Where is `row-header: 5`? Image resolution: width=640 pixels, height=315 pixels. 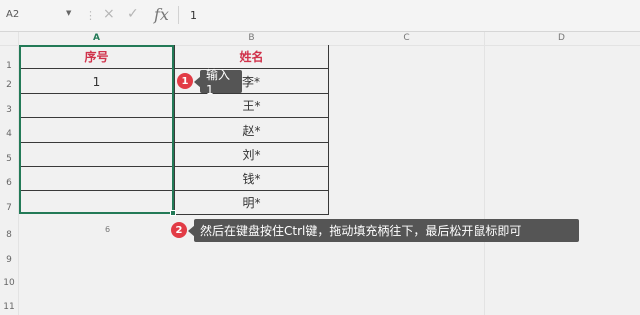 row-header: 5 is located at coordinates (9, 159).